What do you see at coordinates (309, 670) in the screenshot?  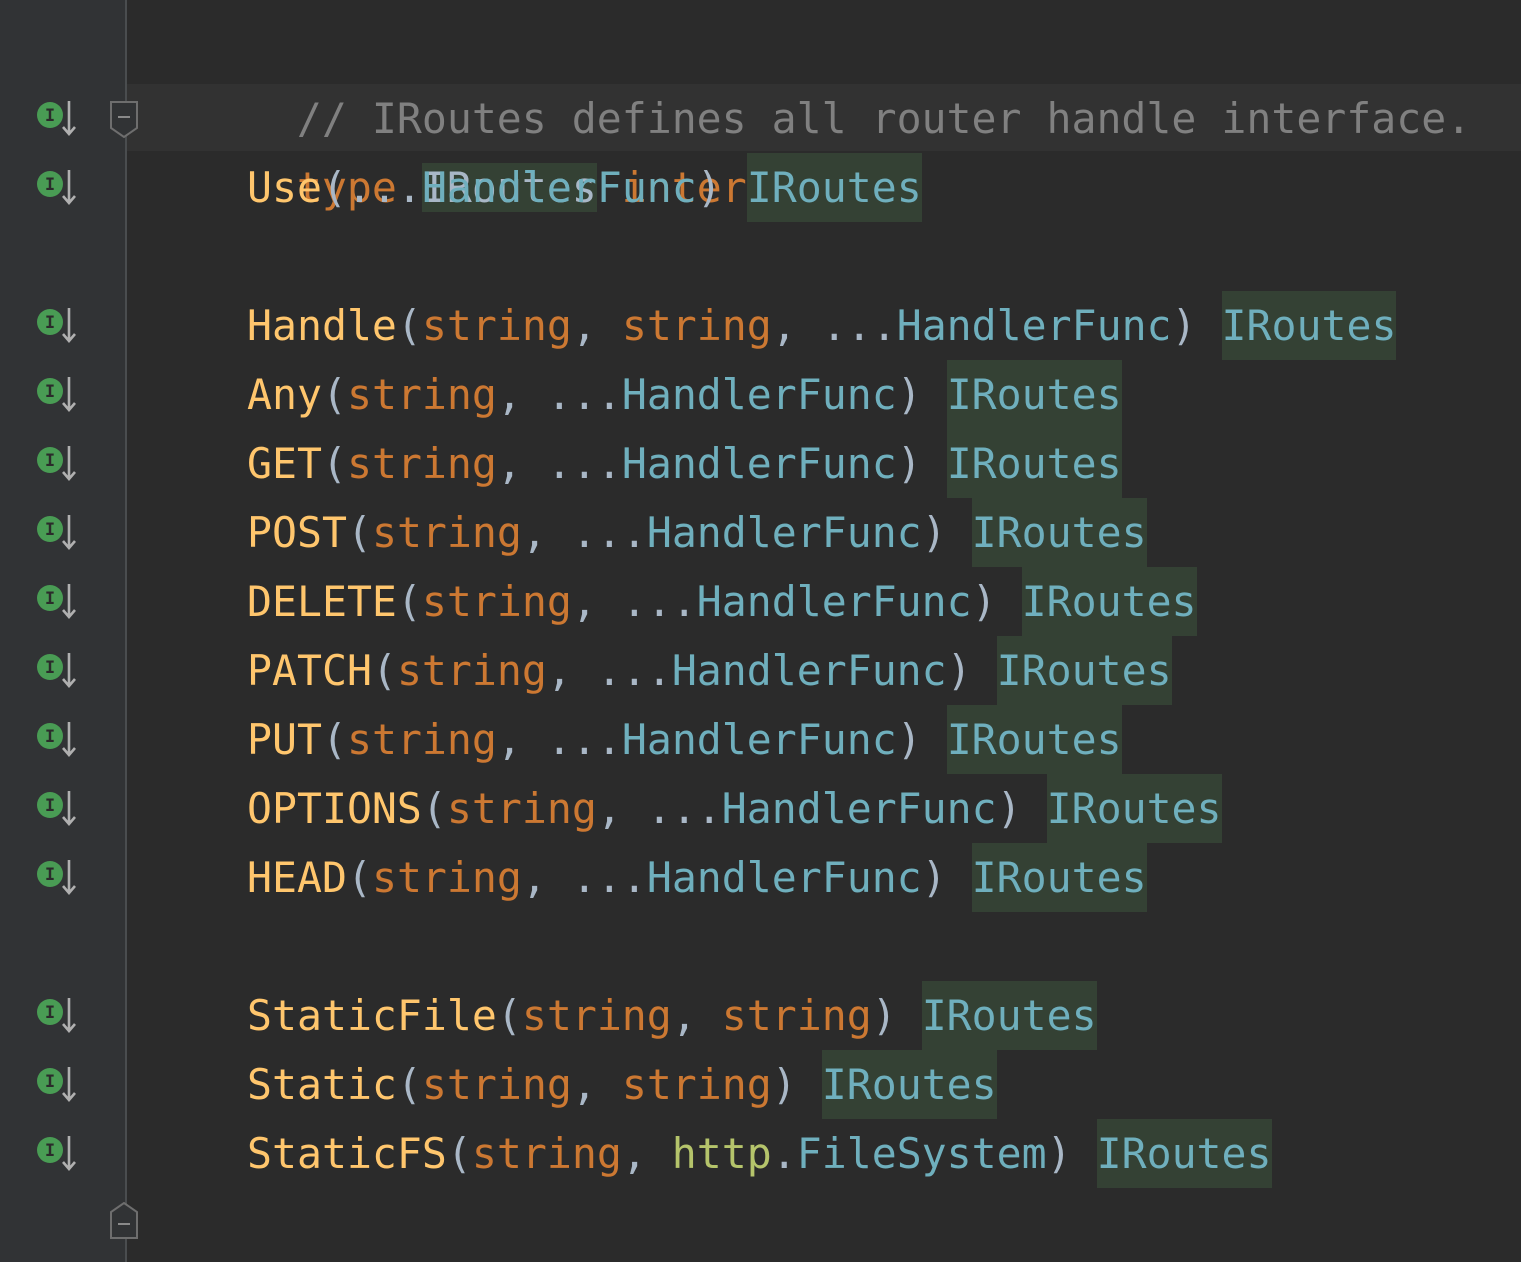 I see `method-name: PATCH` at bounding box center [309, 670].